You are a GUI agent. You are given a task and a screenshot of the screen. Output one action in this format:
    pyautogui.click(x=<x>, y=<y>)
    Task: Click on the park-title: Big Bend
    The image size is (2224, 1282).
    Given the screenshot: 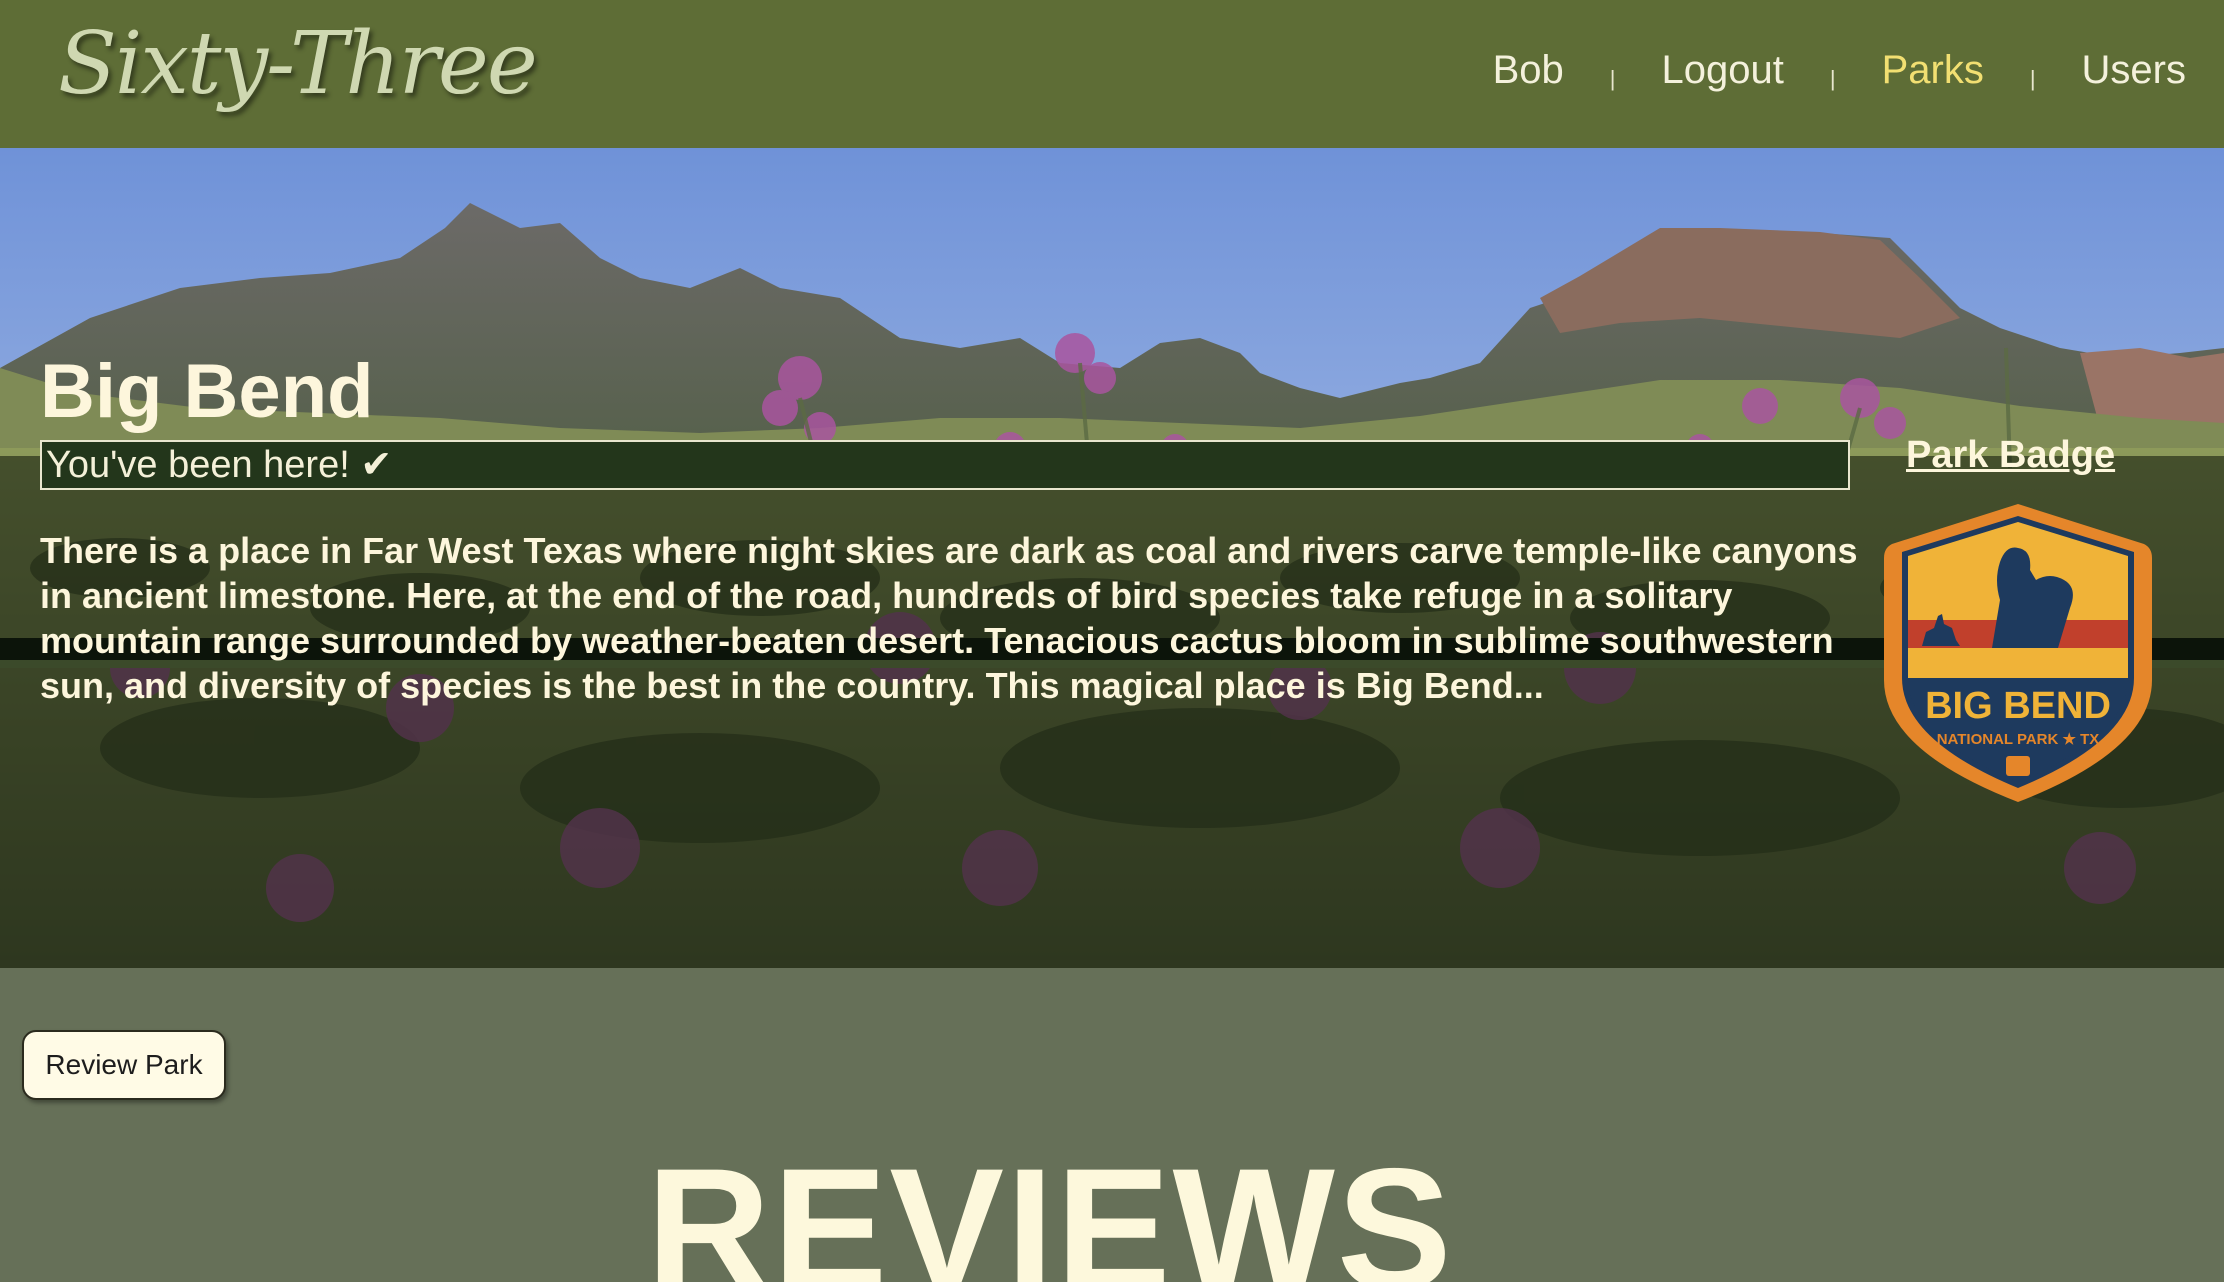 What is the action you would take?
    pyautogui.click(x=207, y=391)
    